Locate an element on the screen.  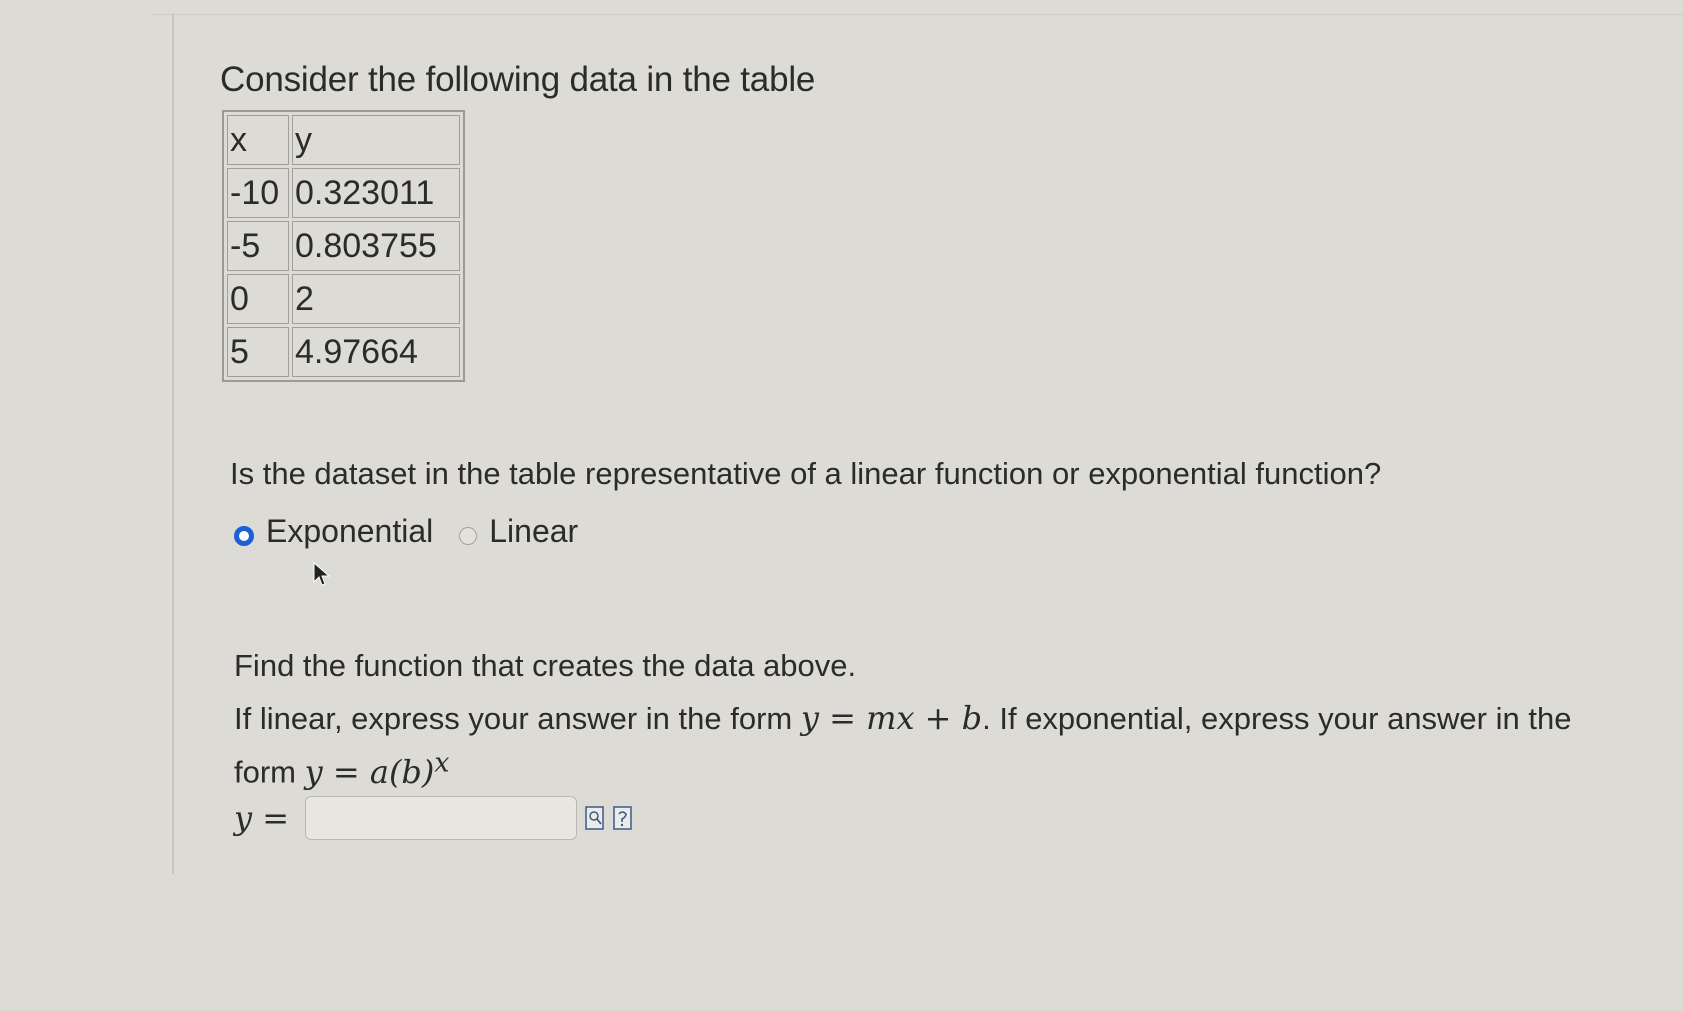
answer-row: y = is located at coordinates (433, 818).